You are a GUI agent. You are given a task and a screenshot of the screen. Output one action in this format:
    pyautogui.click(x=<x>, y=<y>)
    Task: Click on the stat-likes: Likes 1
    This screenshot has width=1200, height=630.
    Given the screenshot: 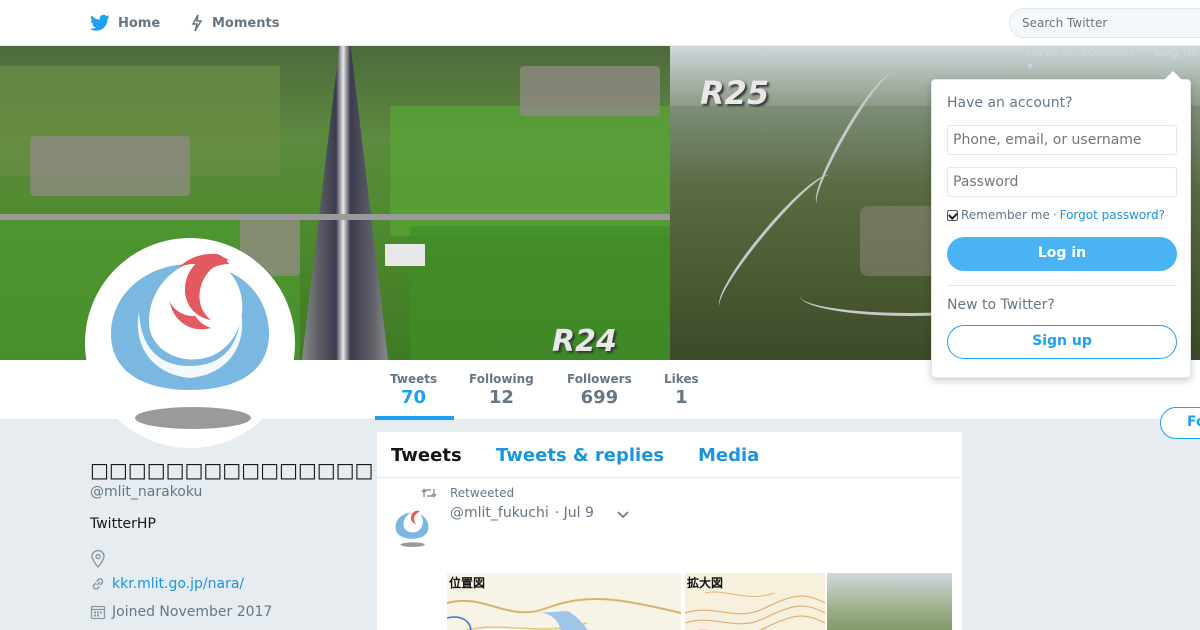 What is the action you would take?
    pyautogui.click(x=681, y=390)
    